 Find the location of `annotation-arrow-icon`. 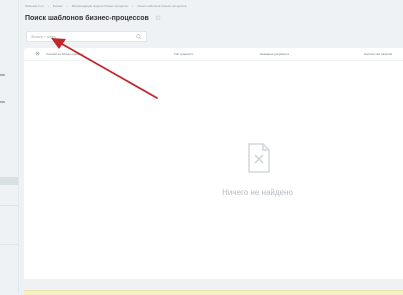

annotation-arrow-icon is located at coordinates (104, 68).